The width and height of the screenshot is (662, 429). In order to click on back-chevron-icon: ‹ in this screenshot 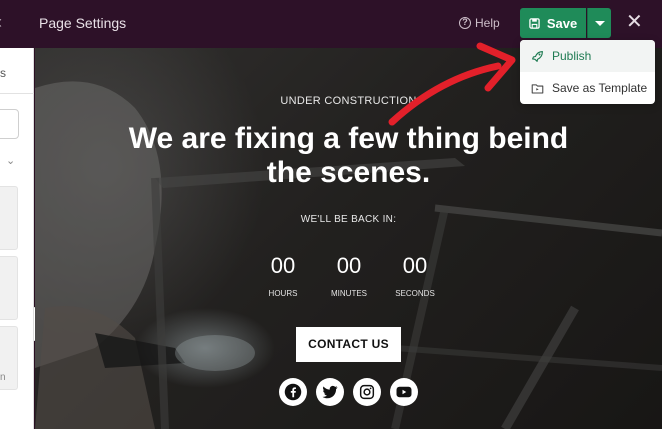, I will do `click(1, 22)`.